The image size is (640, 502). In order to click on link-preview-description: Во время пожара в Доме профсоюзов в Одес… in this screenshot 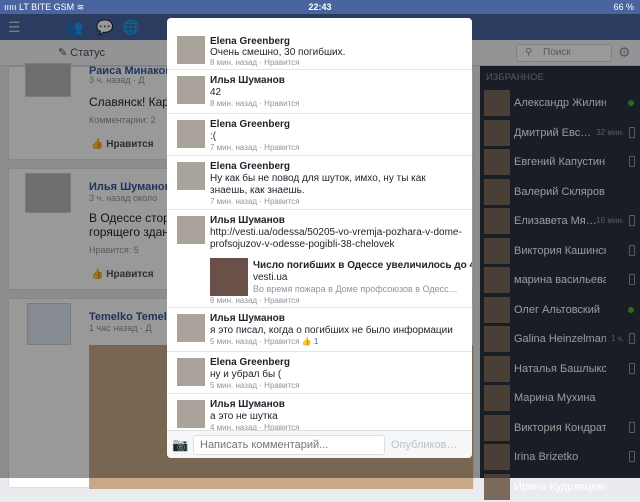, I will do `click(355, 289)`.